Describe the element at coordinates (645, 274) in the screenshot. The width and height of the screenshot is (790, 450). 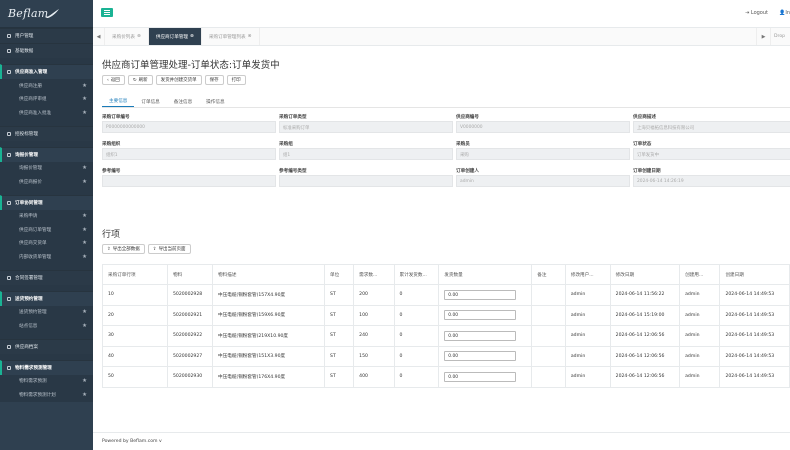
I see `column-header: 修改日期` at that location.